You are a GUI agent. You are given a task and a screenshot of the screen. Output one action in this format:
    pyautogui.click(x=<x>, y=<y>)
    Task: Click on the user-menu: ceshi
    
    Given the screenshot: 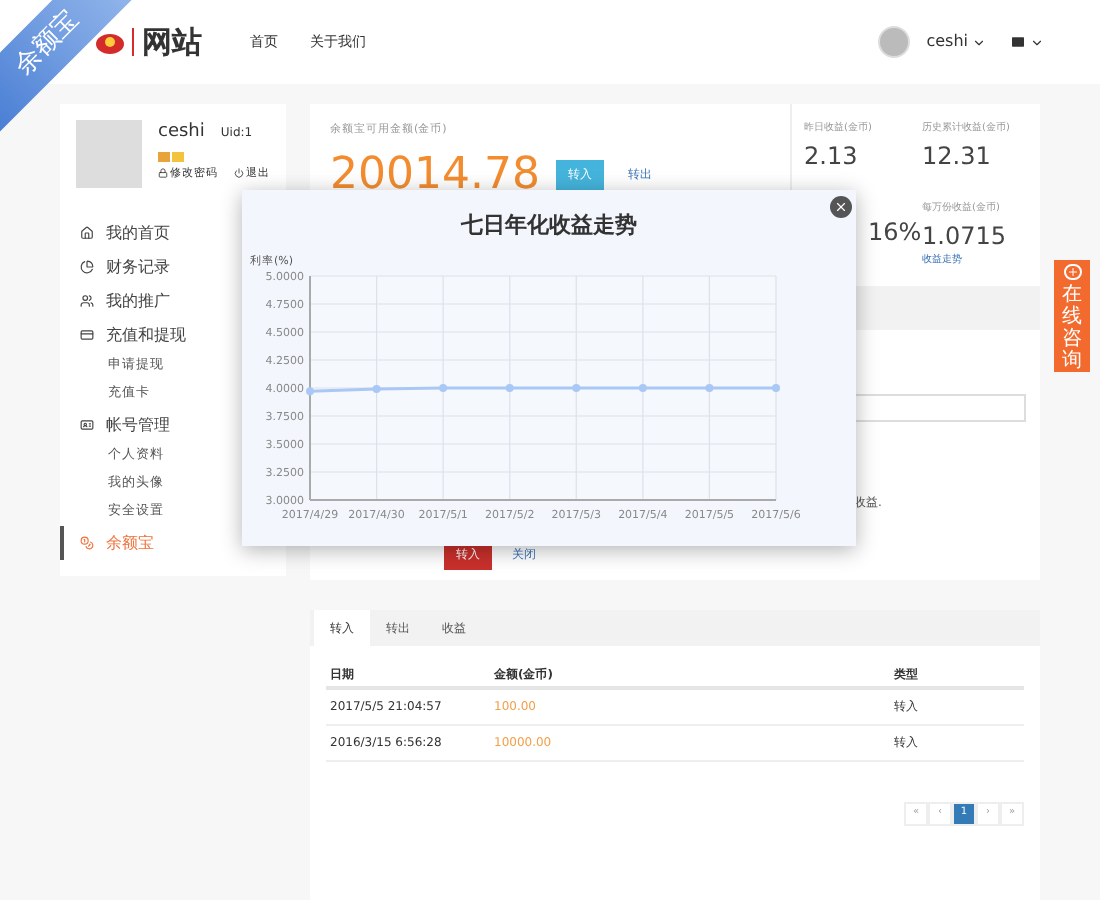 What is the action you would take?
    pyautogui.click(x=956, y=42)
    